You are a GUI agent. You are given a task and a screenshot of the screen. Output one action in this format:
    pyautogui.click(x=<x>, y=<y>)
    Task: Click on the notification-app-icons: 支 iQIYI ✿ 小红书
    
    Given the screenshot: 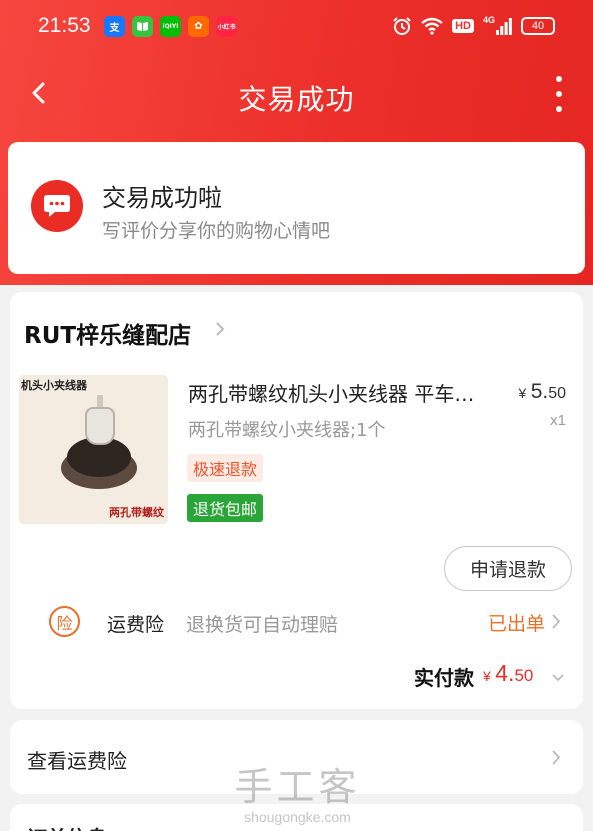 What is the action you would take?
    pyautogui.click(x=170, y=26)
    